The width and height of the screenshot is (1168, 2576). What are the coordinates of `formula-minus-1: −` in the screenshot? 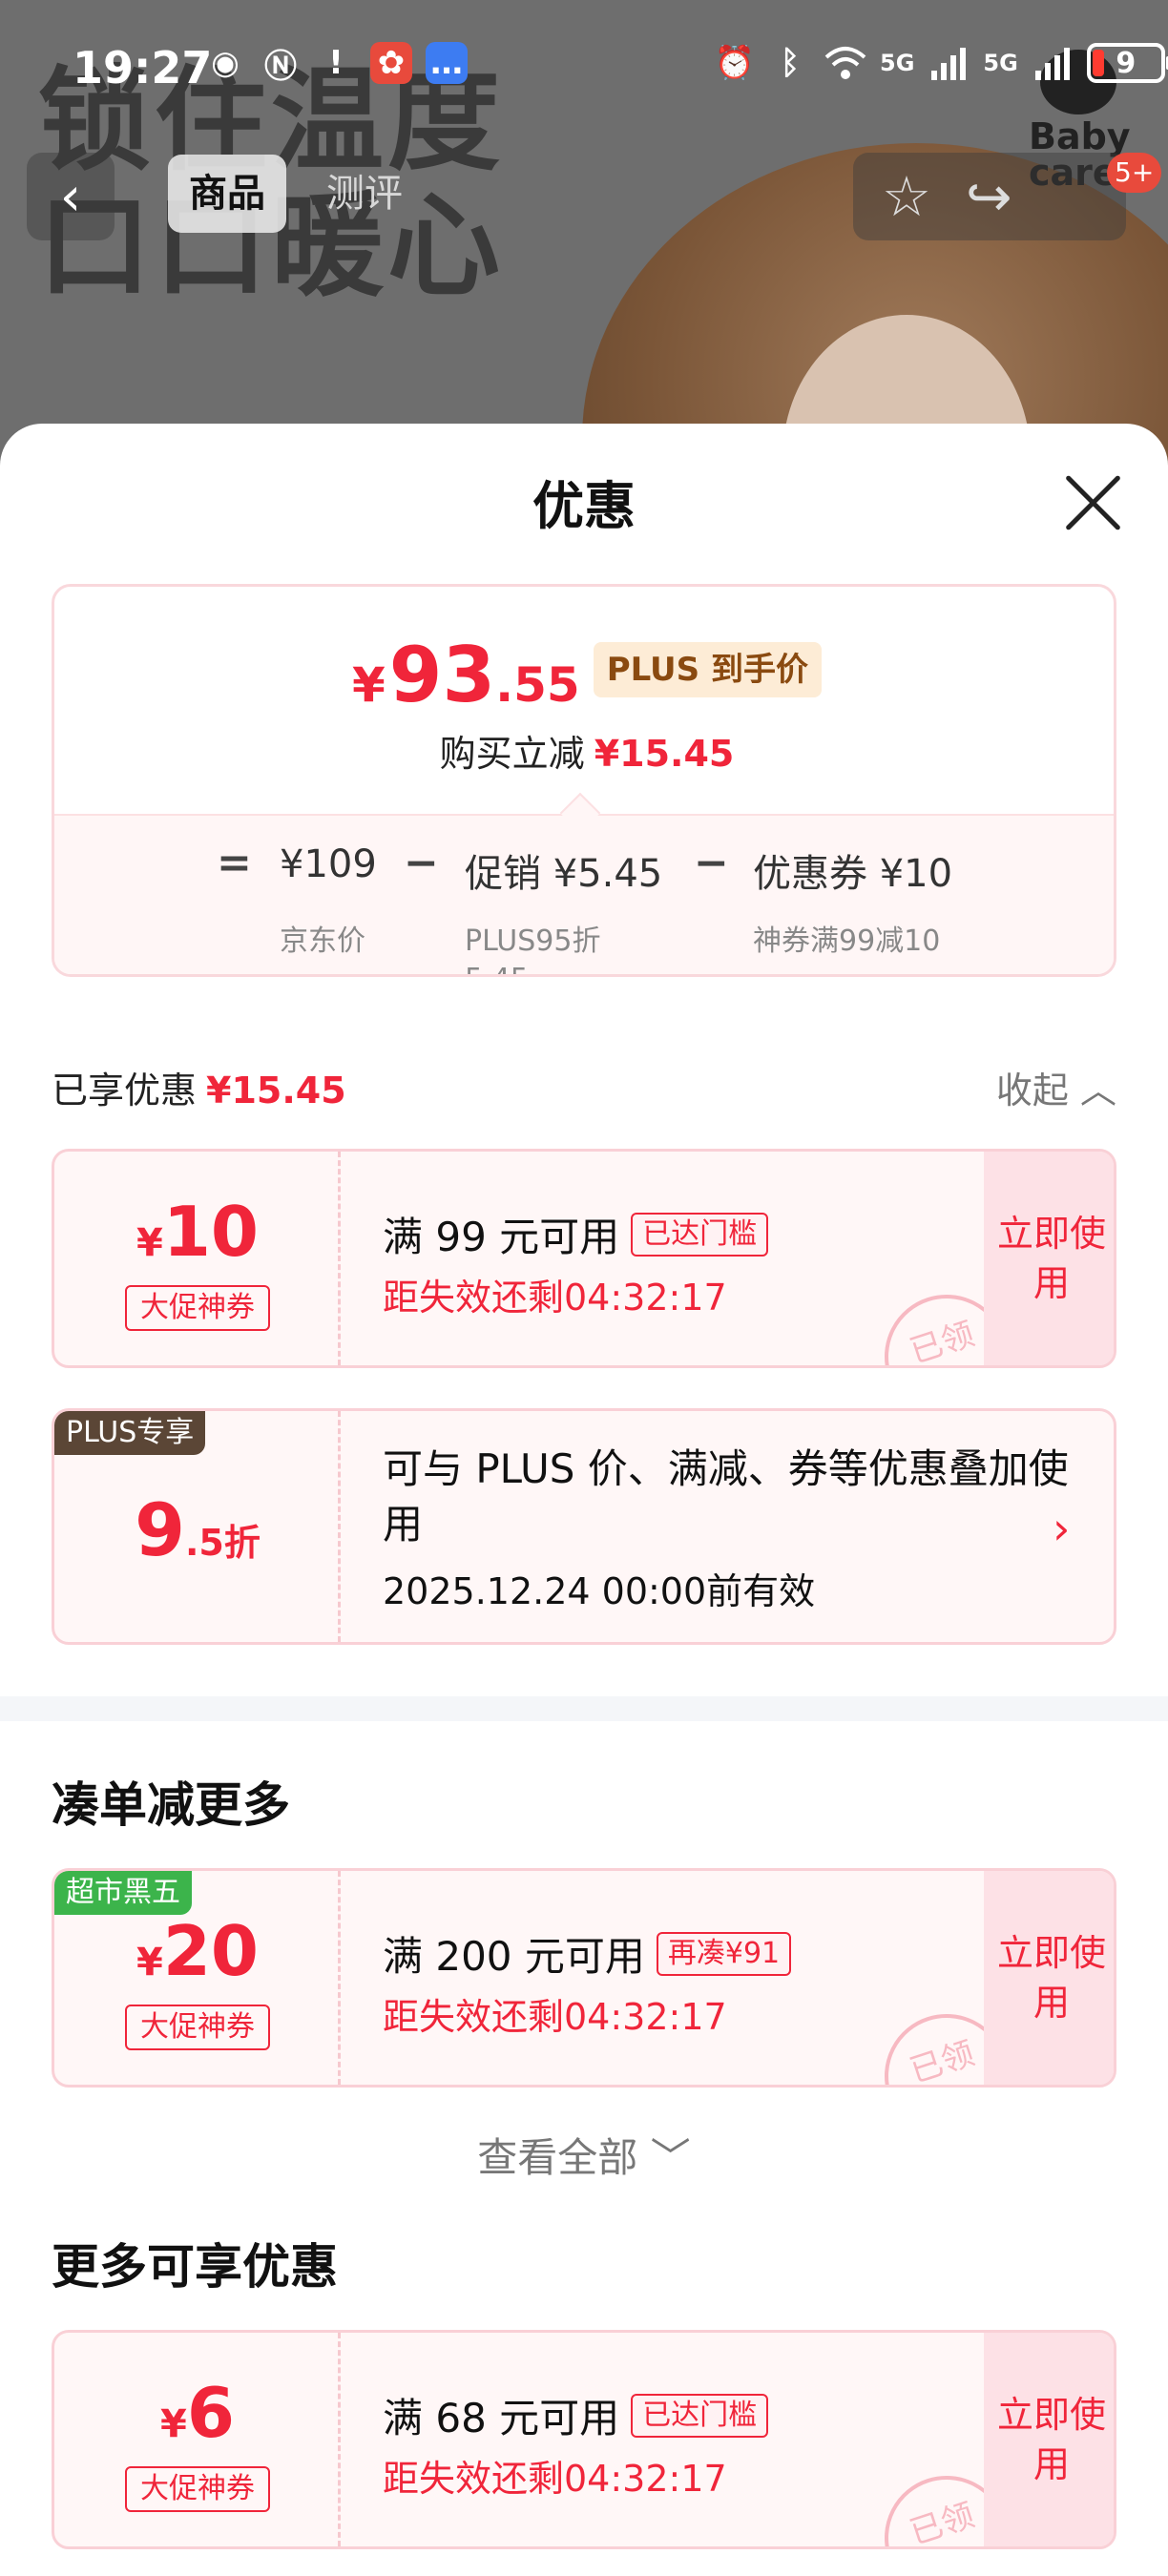 It's located at (421, 863).